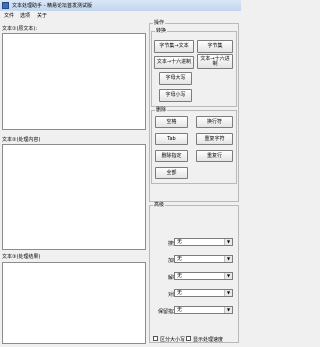 The height and width of the screenshot is (347, 320). Describe the element at coordinates (159, 23) in the screenshot. I see `operation-group-title: 操作` at that location.